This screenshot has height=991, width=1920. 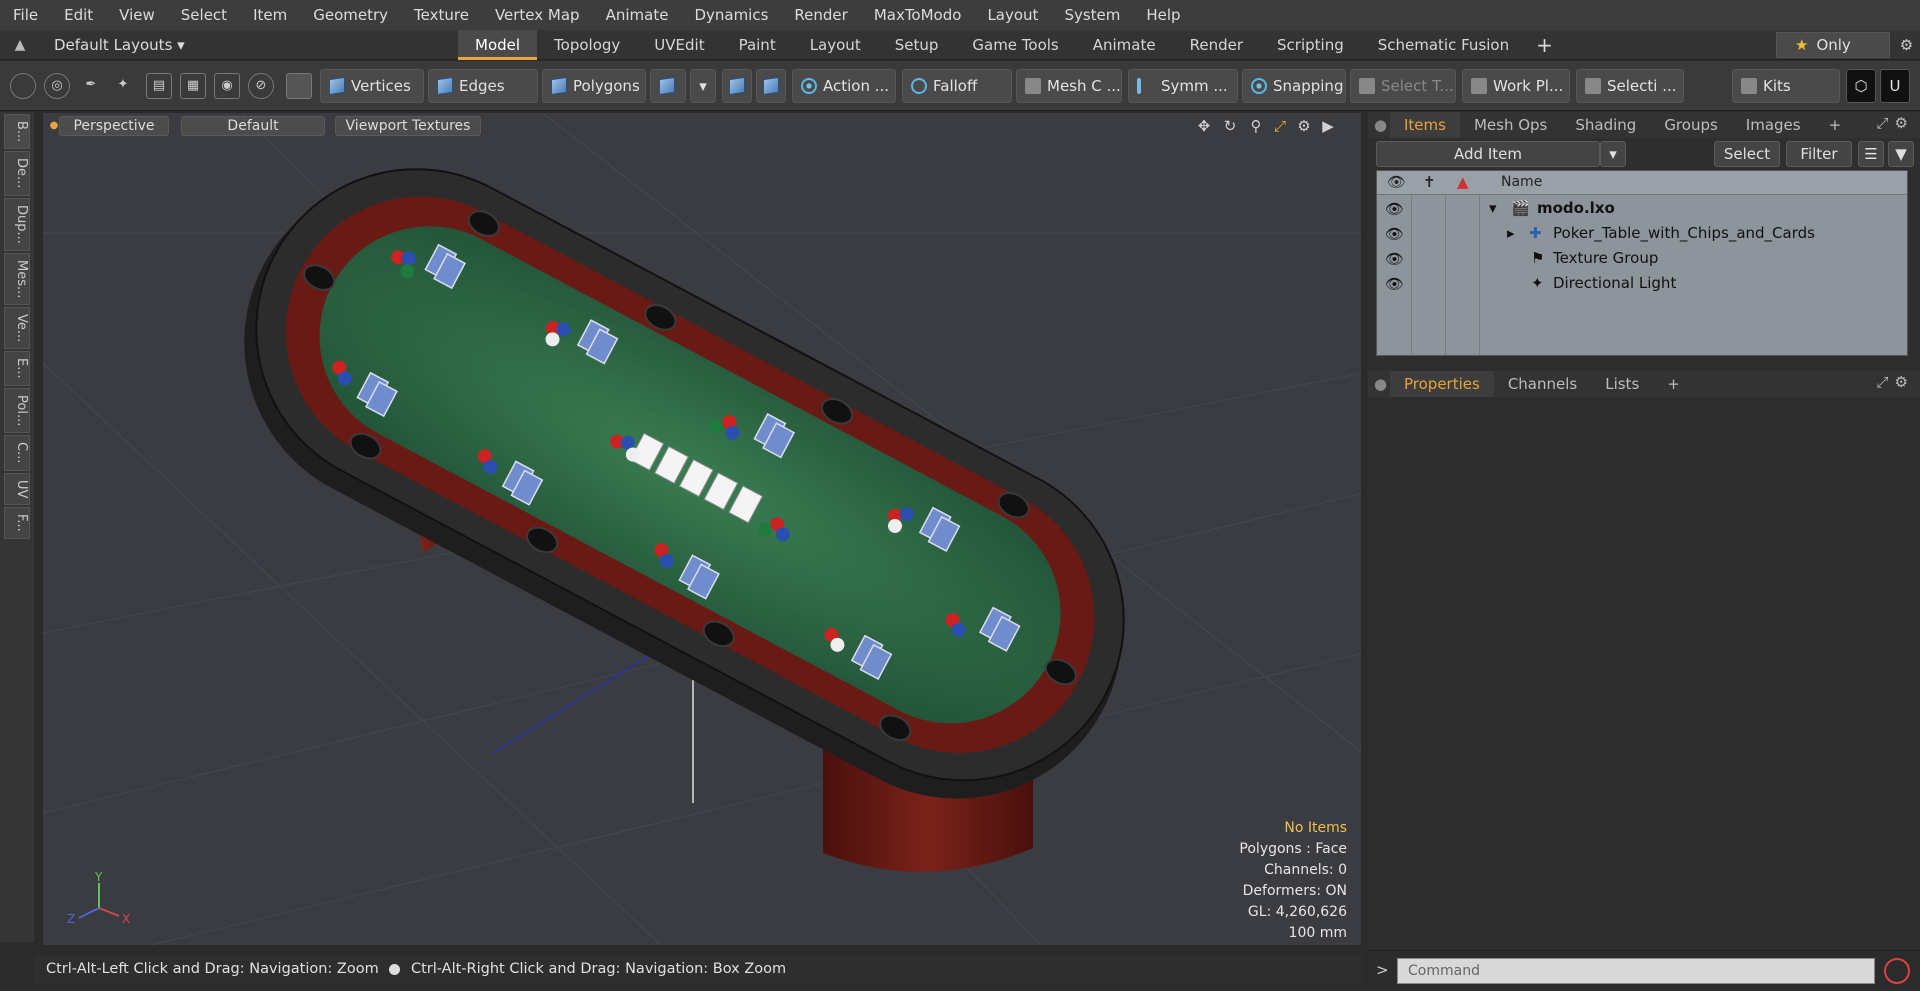 What do you see at coordinates (1773, 125) in the screenshot?
I see `tab-images: Images` at bounding box center [1773, 125].